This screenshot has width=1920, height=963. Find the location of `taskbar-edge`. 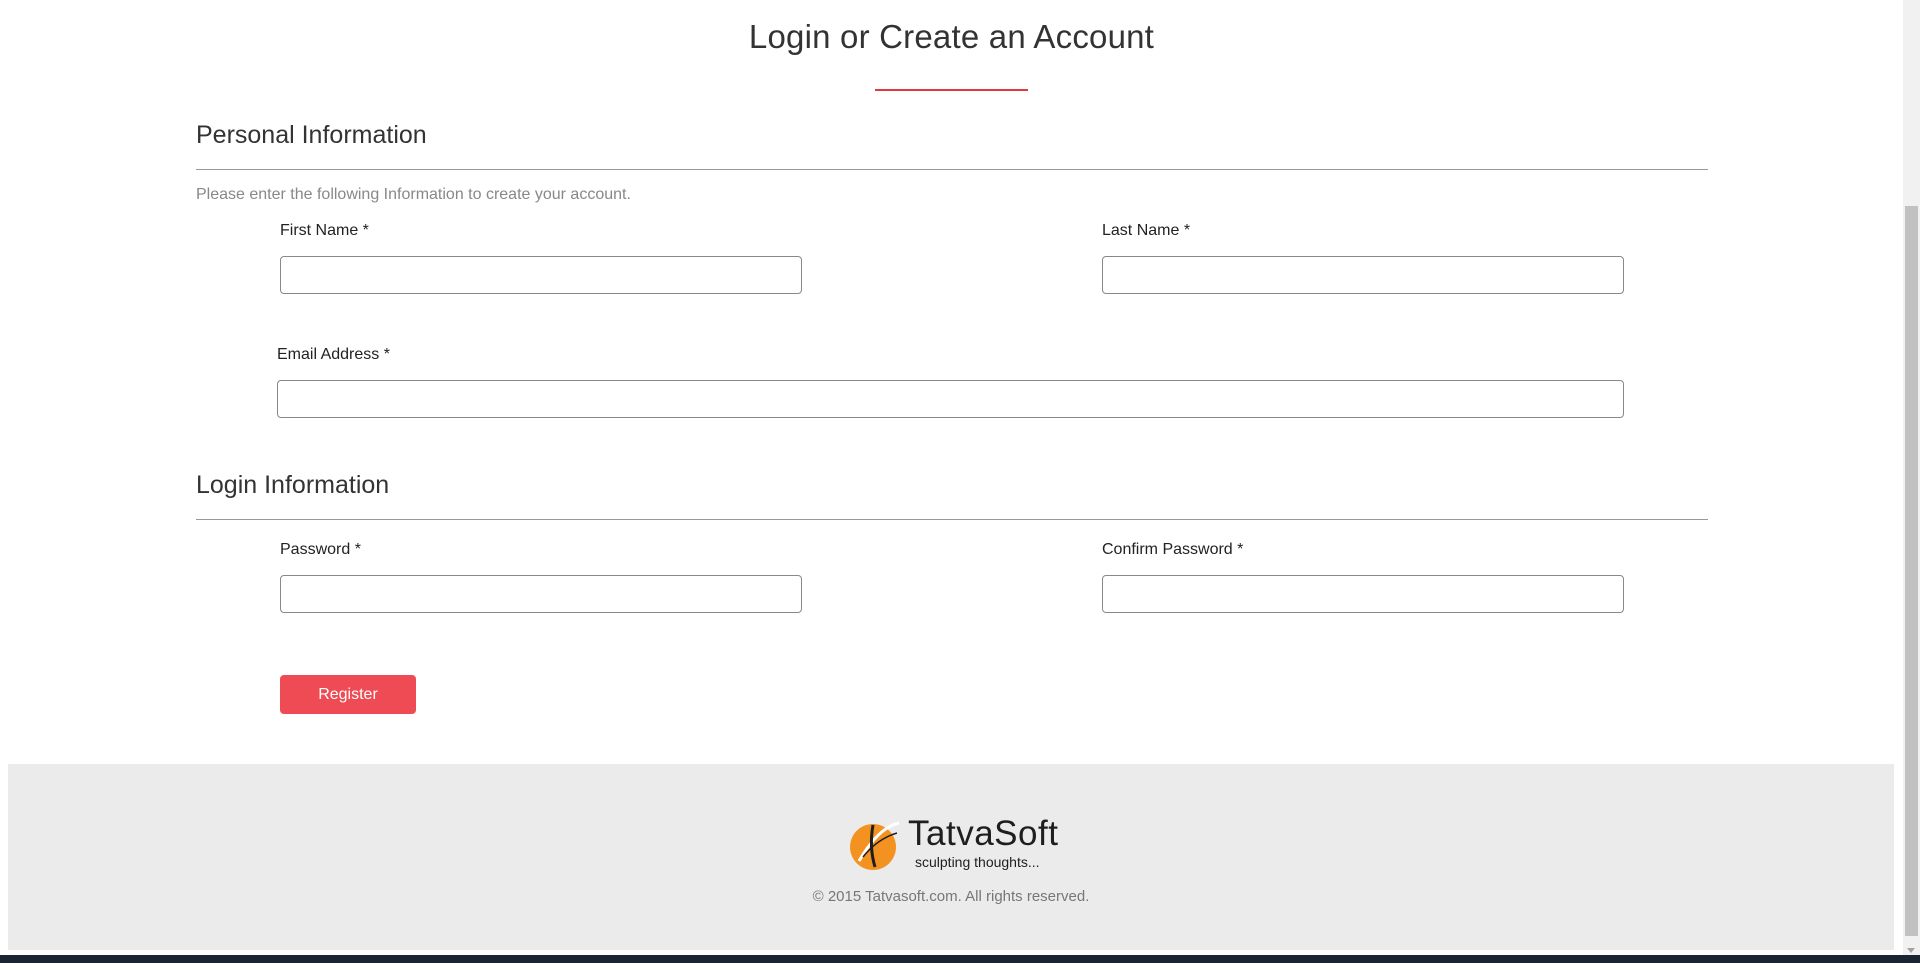

taskbar-edge is located at coordinates (960, 959).